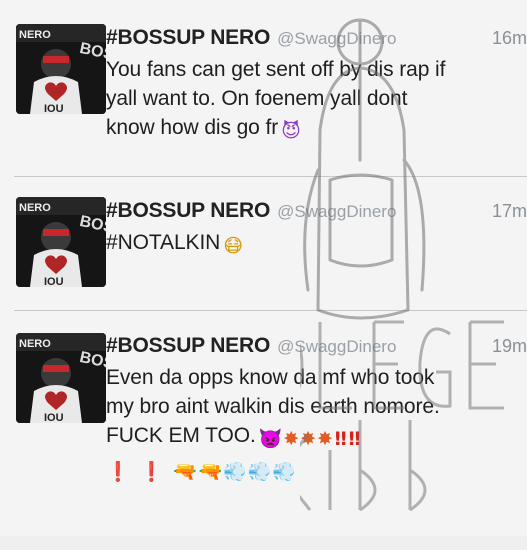 This screenshot has width=527, height=550. Describe the element at coordinates (316, 129) in the screenshot. I see `tweet-line: know how dis go fr 😈` at that location.